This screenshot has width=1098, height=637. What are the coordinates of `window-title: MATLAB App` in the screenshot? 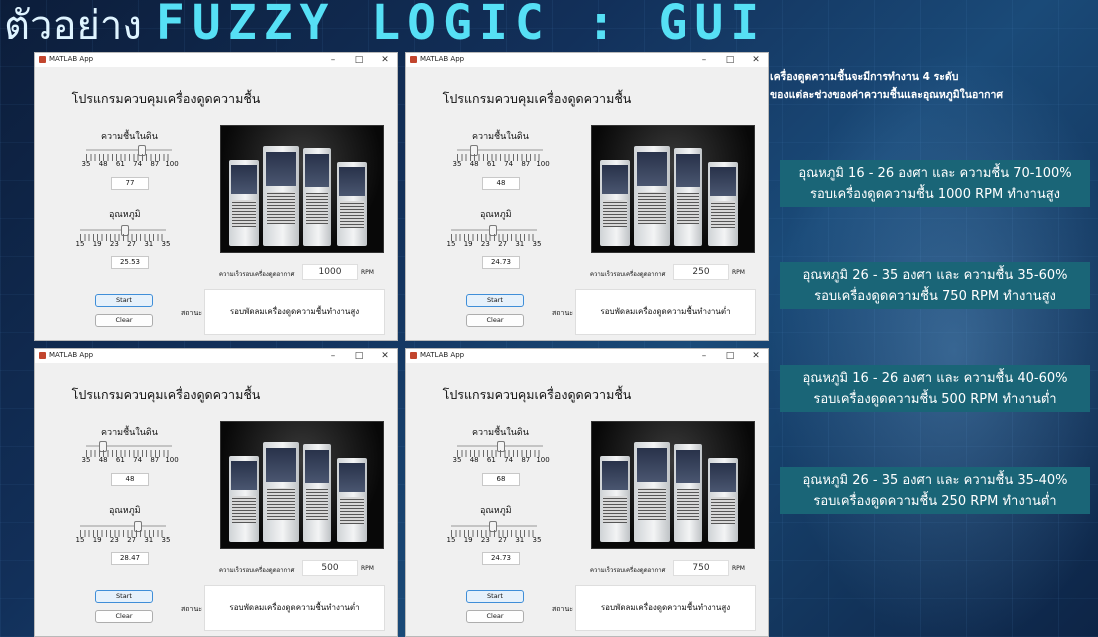 It's located at (71, 355).